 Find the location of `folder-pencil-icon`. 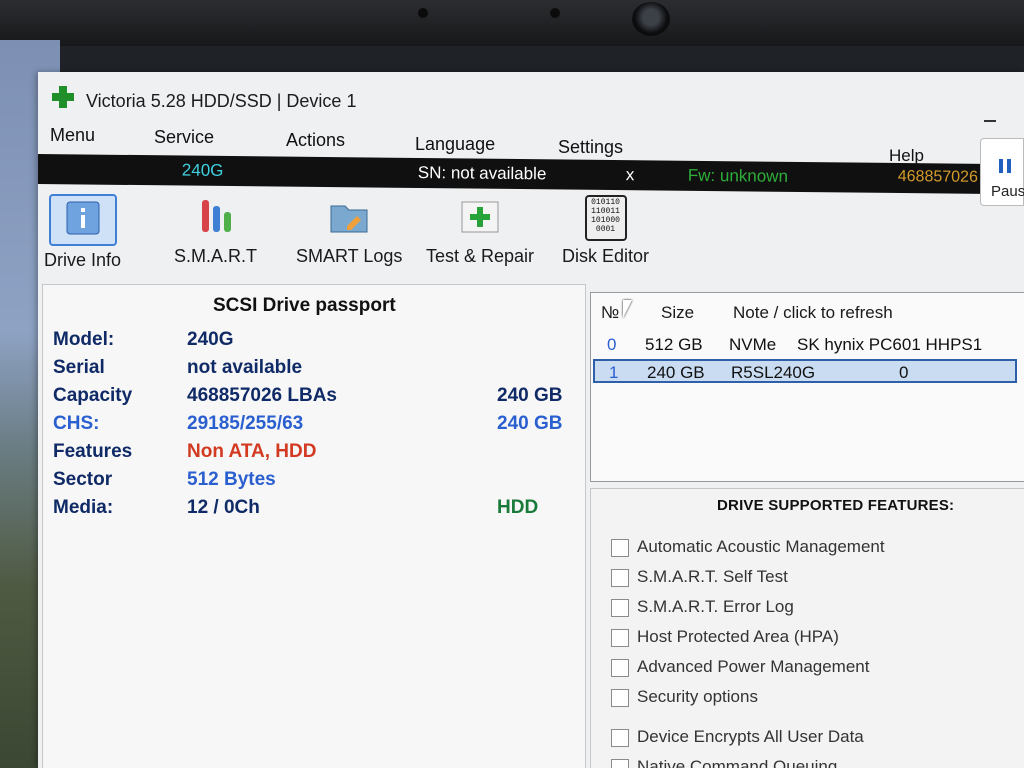

folder-pencil-icon is located at coordinates (349, 218).